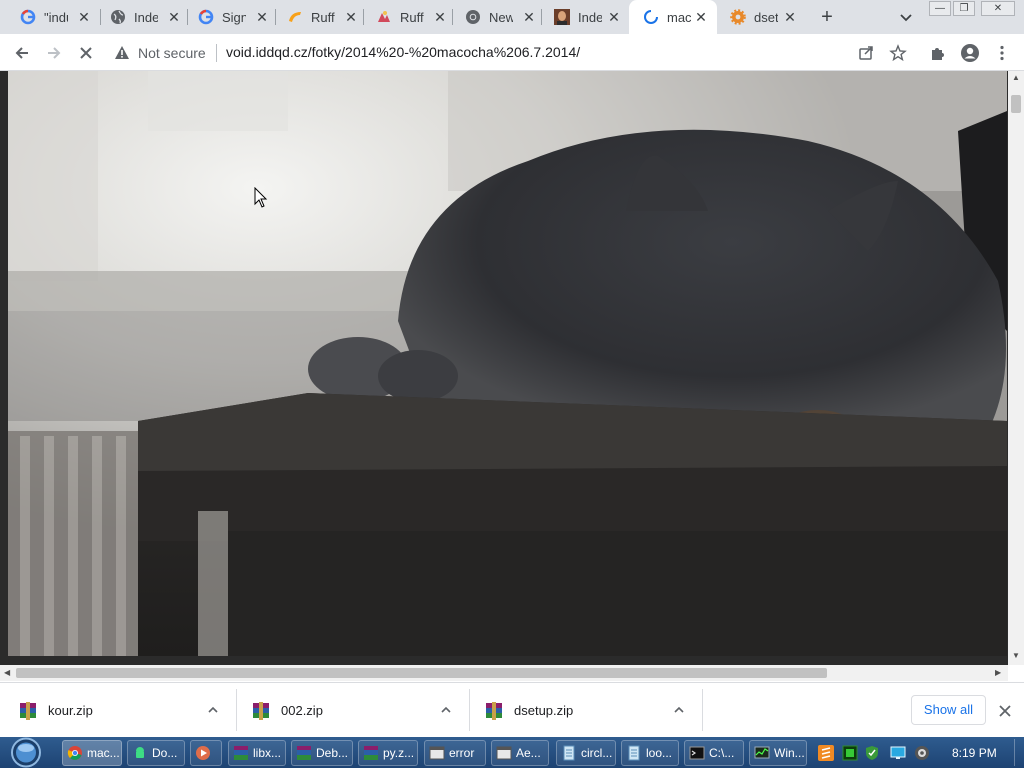 This screenshot has height=768, width=1024. What do you see at coordinates (974, 753) in the screenshot?
I see `taskbar-clock: 8:19 PM` at bounding box center [974, 753].